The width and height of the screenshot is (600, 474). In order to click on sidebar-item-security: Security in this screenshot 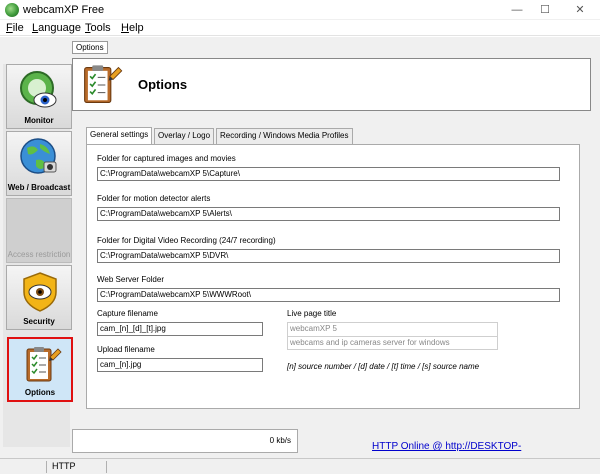, I will do `click(39, 297)`.